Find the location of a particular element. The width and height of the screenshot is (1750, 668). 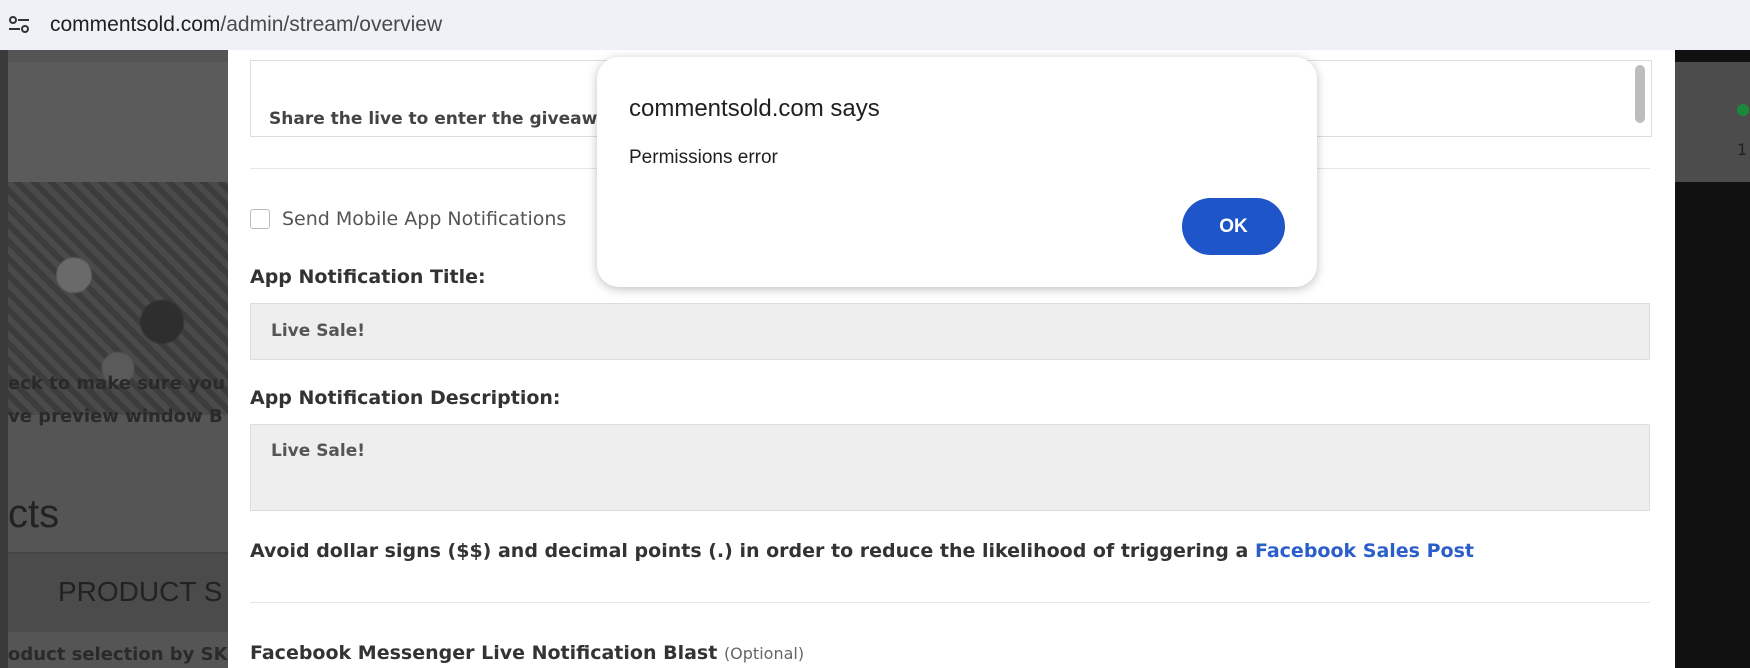

app-notification-description-input: Live Sale! is located at coordinates (950, 467).